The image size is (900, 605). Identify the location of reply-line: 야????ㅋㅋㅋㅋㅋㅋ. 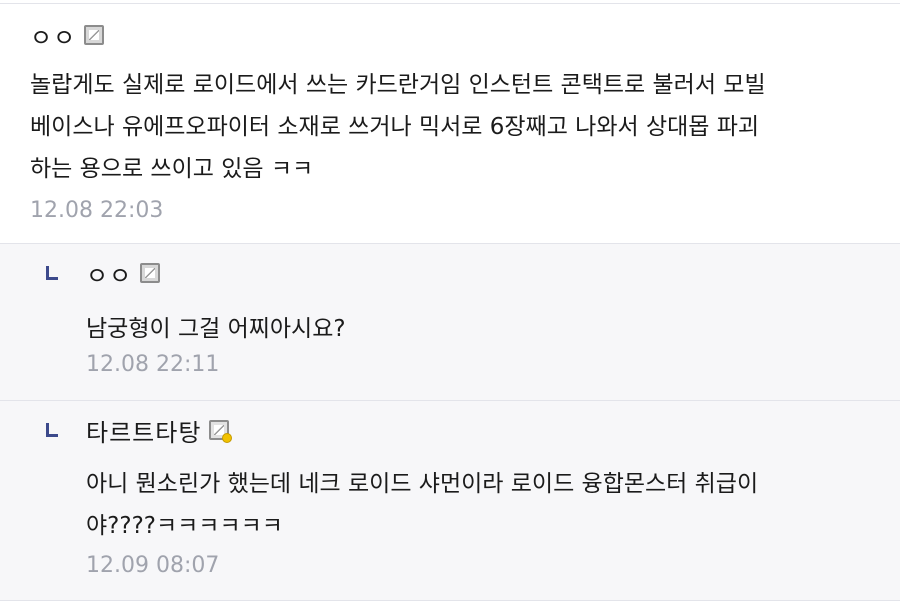
(184, 526).